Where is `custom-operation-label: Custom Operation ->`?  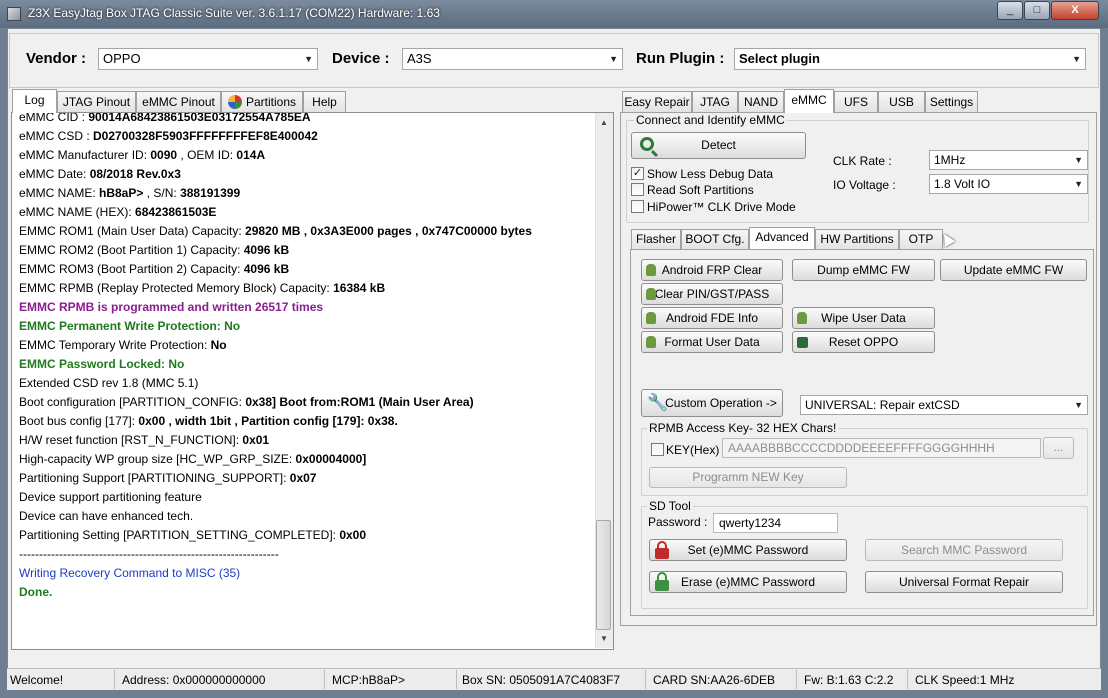 custom-operation-label: Custom Operation -> is located at coordinates (721, 403).